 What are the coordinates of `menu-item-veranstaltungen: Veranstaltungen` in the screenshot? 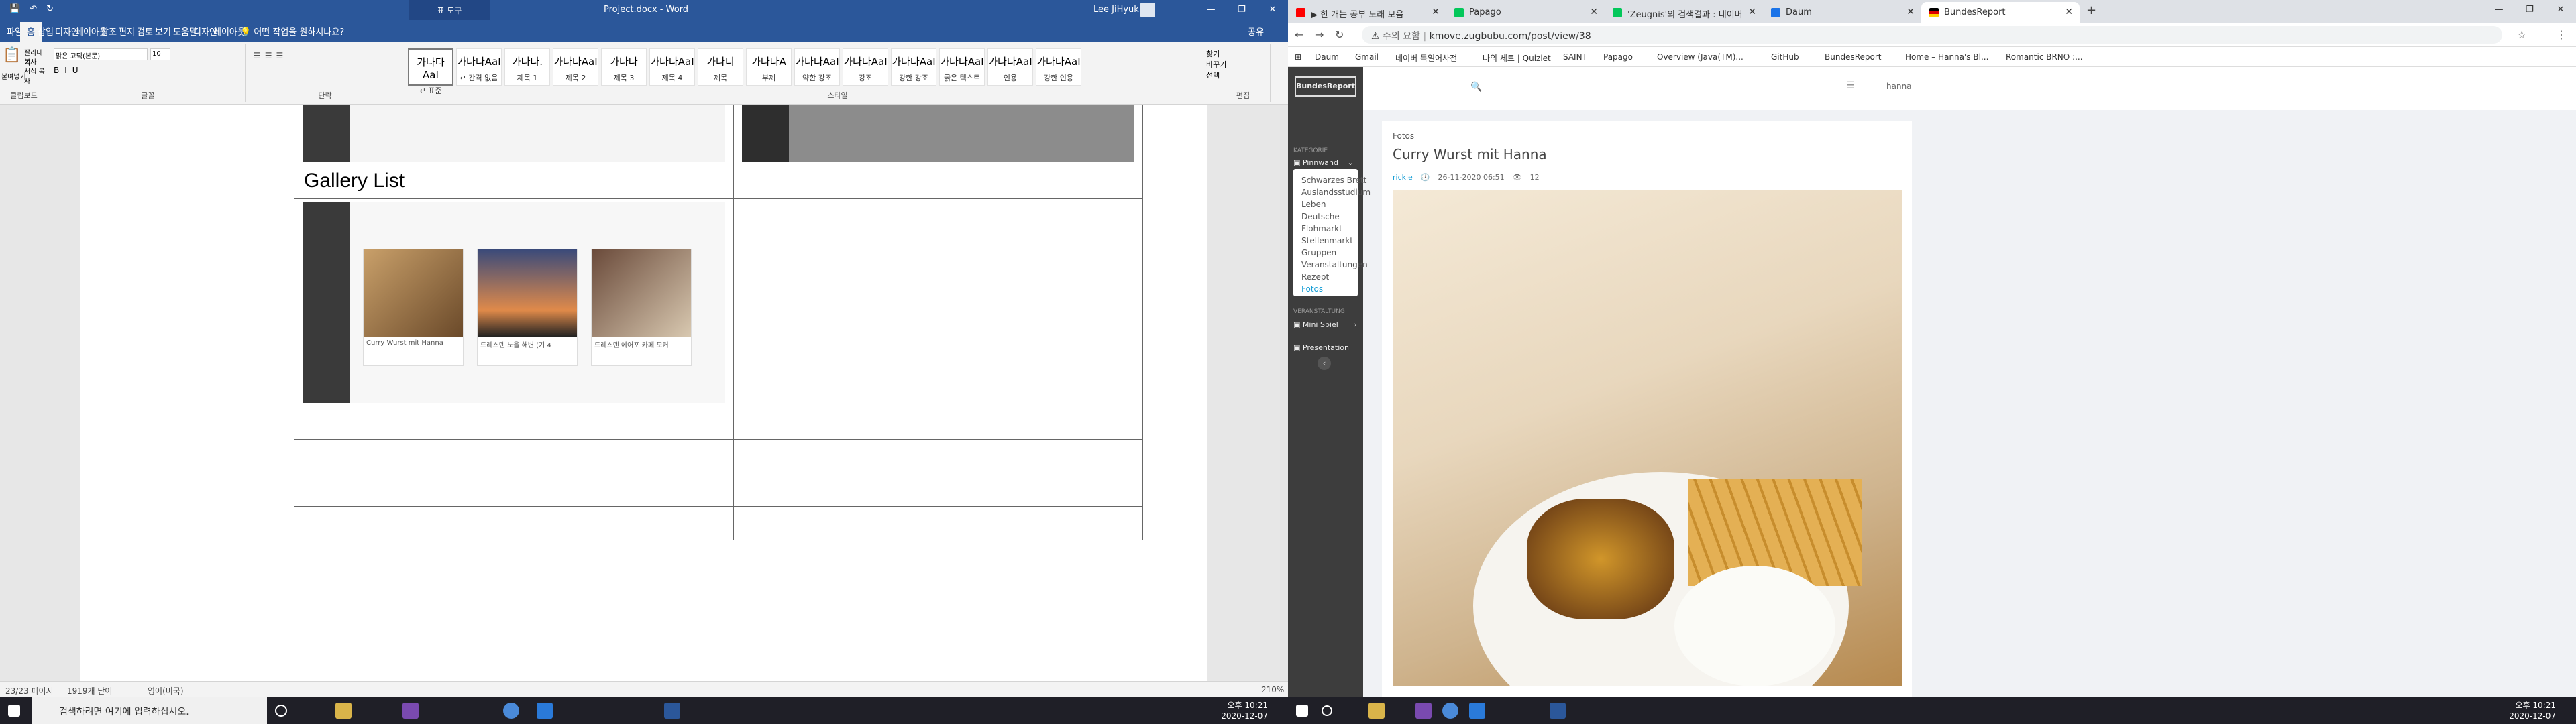 It's located at (1334, 264).